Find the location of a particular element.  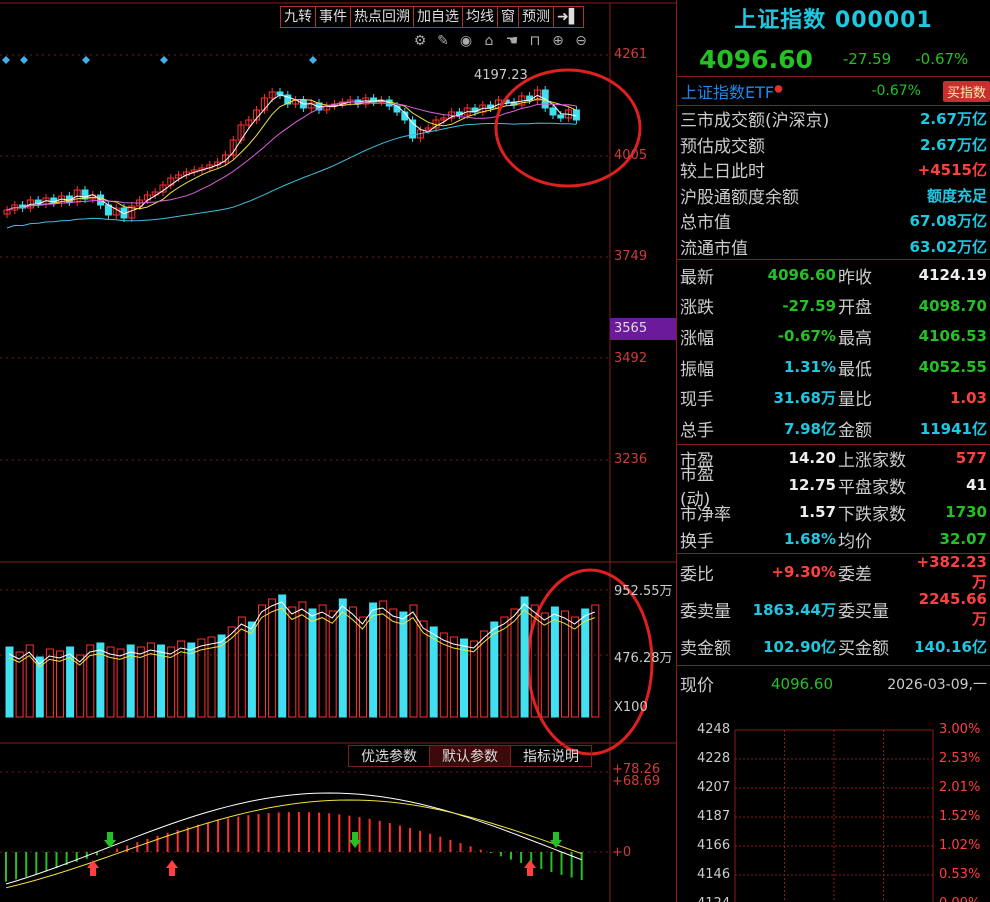

summary-value: +4515亿 is located at coordinates (952, 170).